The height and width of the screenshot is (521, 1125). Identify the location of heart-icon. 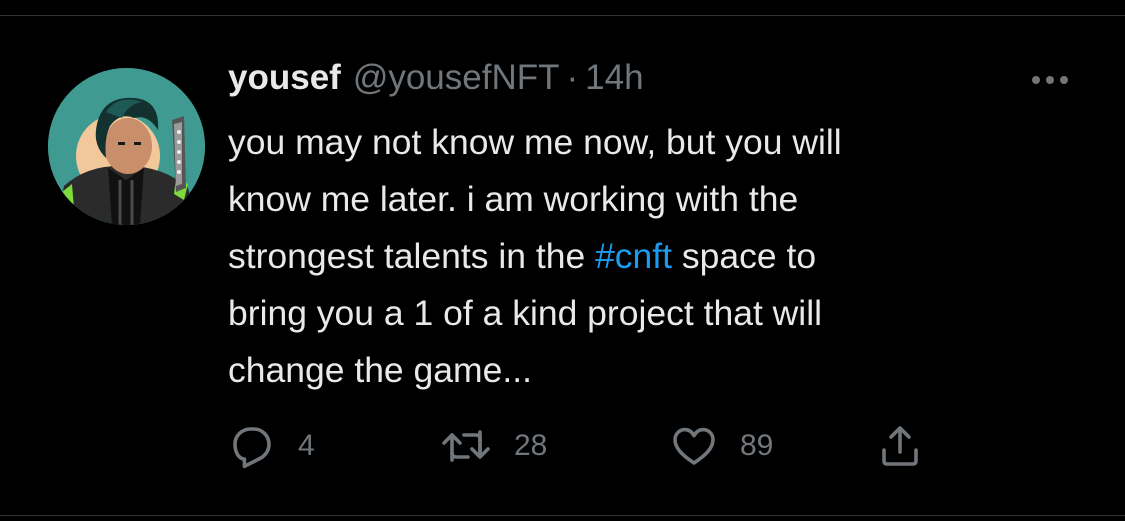
(694, 446).